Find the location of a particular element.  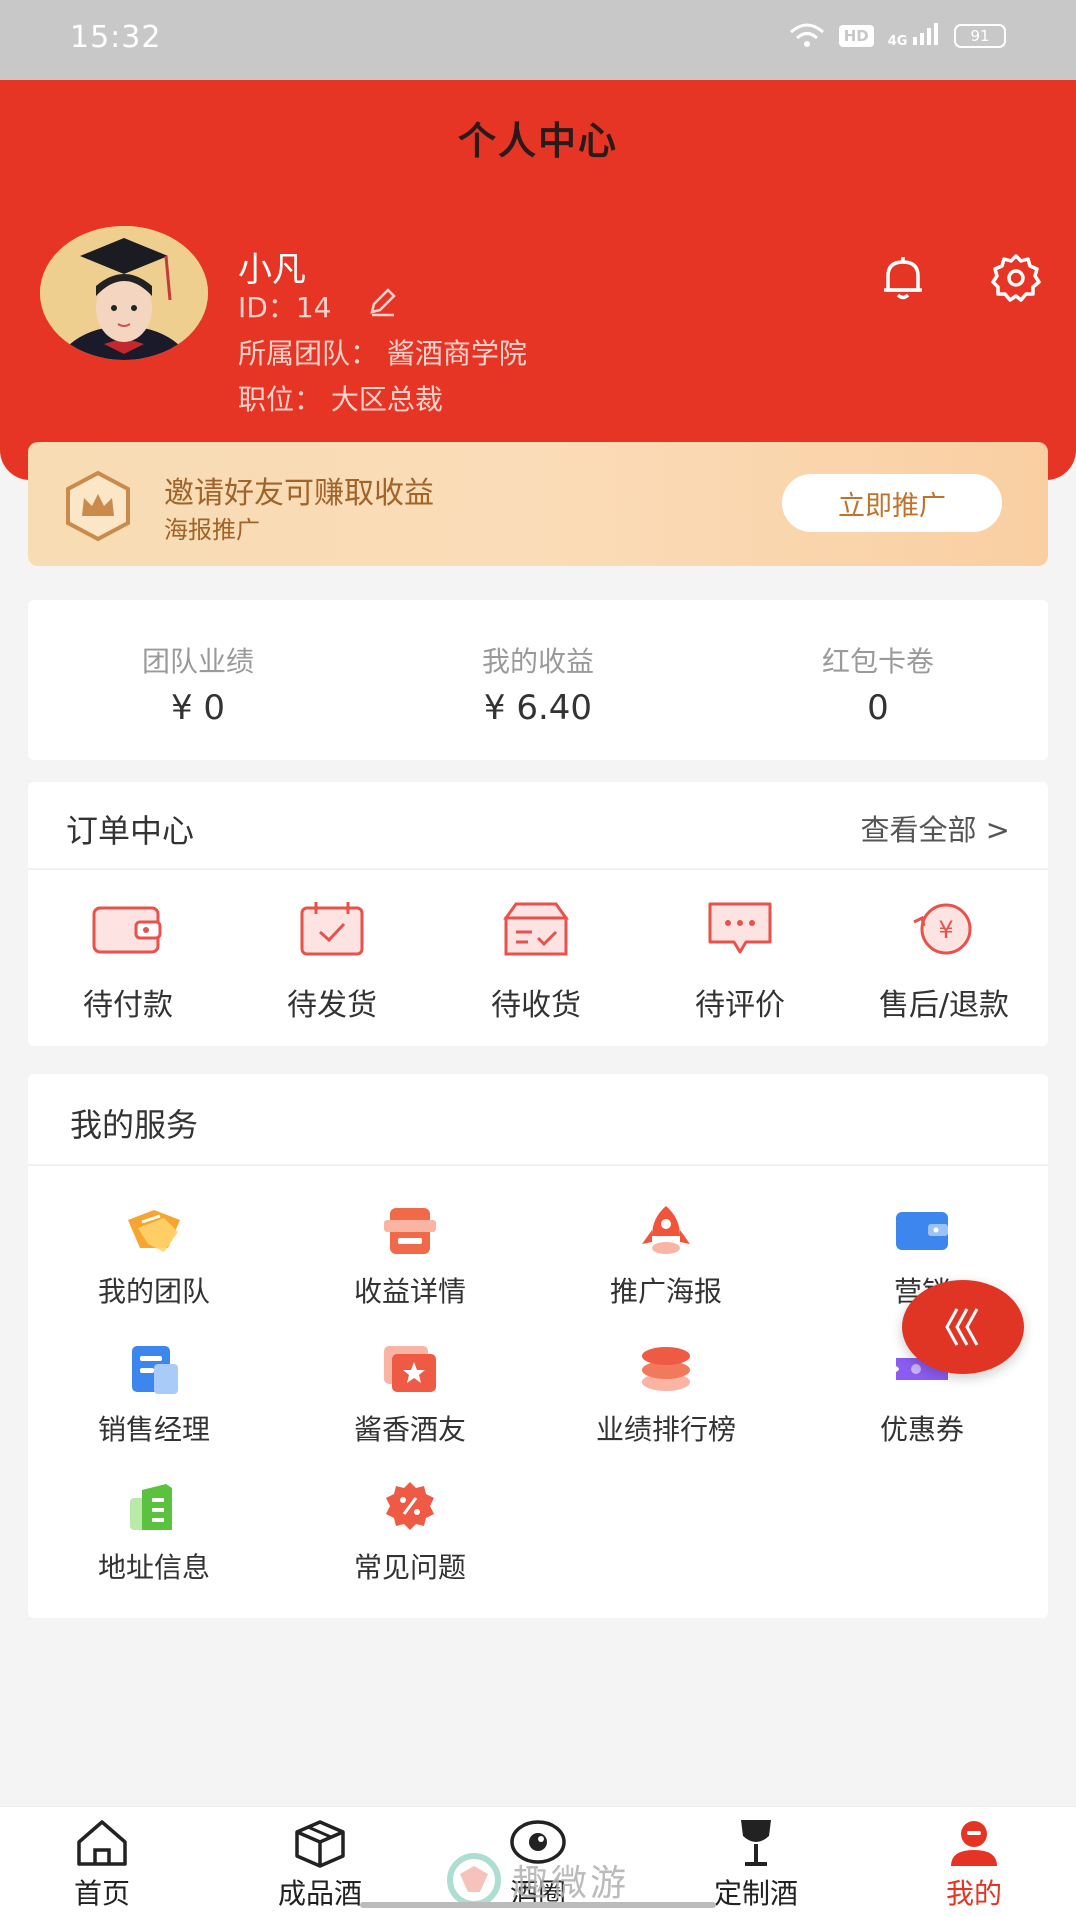

tab-finished-wine: 成品酒 is located at coordinates (320, 1865).